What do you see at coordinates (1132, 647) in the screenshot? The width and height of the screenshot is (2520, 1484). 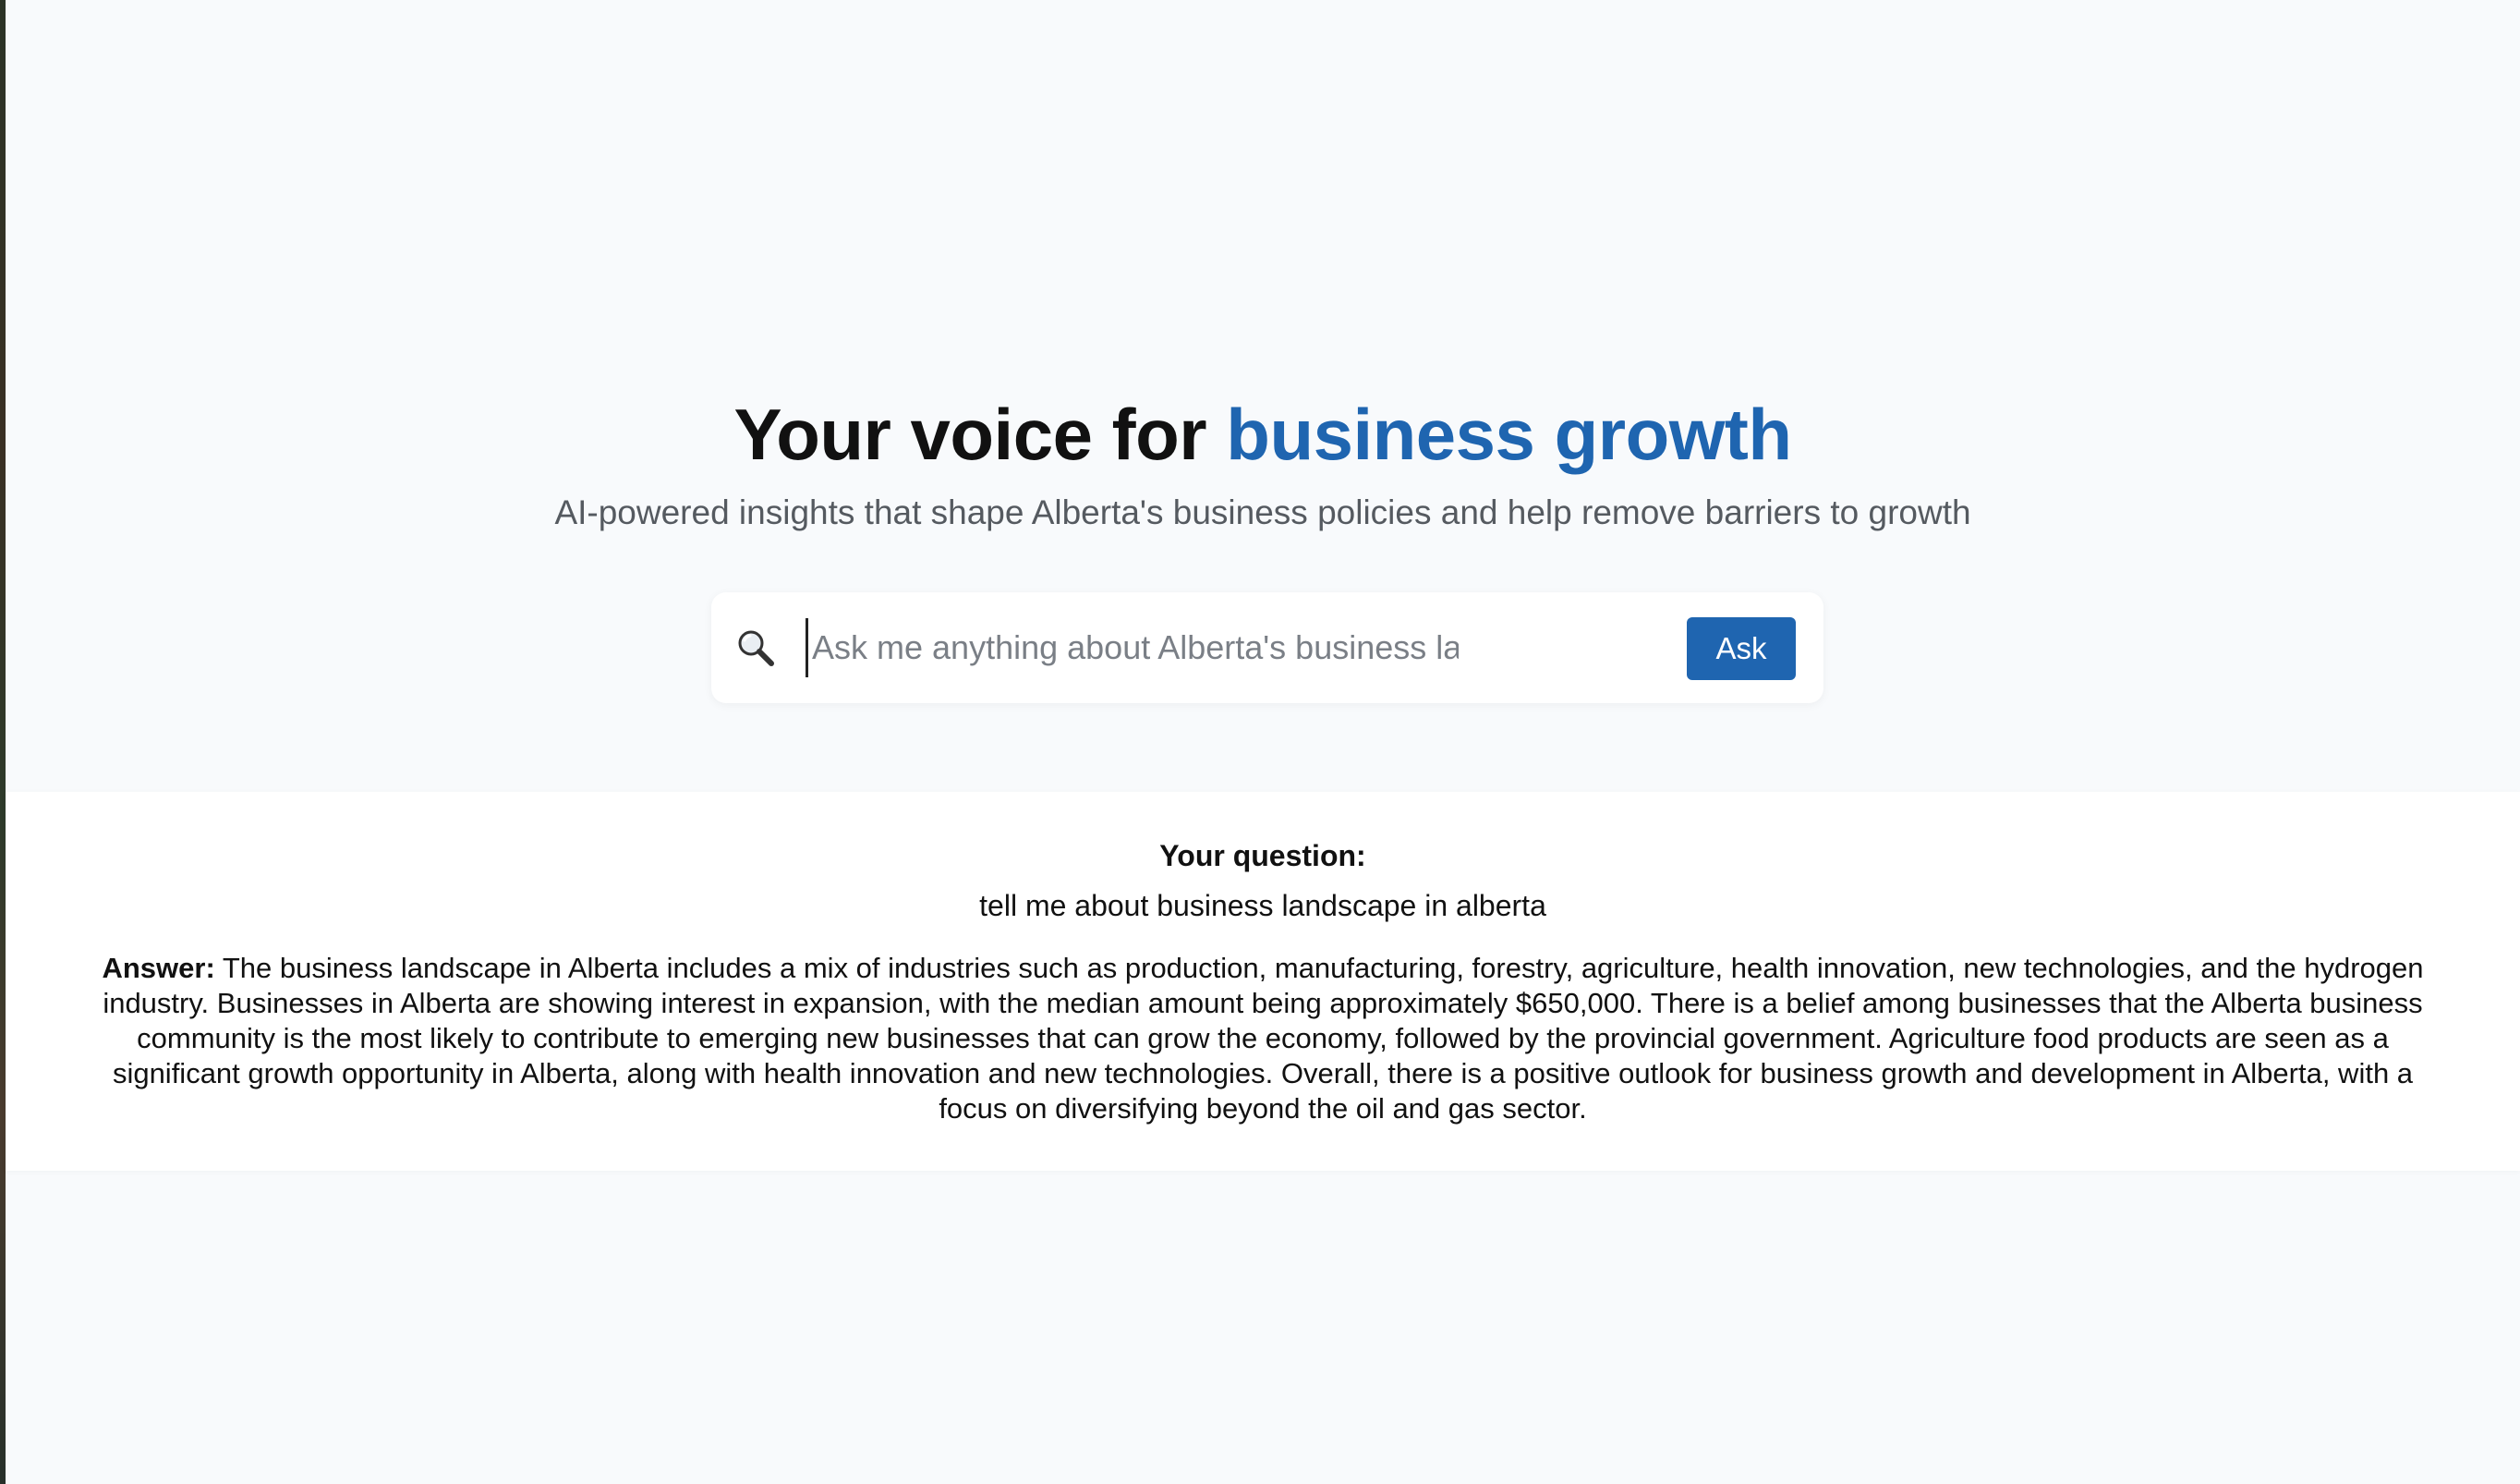 I see `search-input` at bounding box center [1132, 647].